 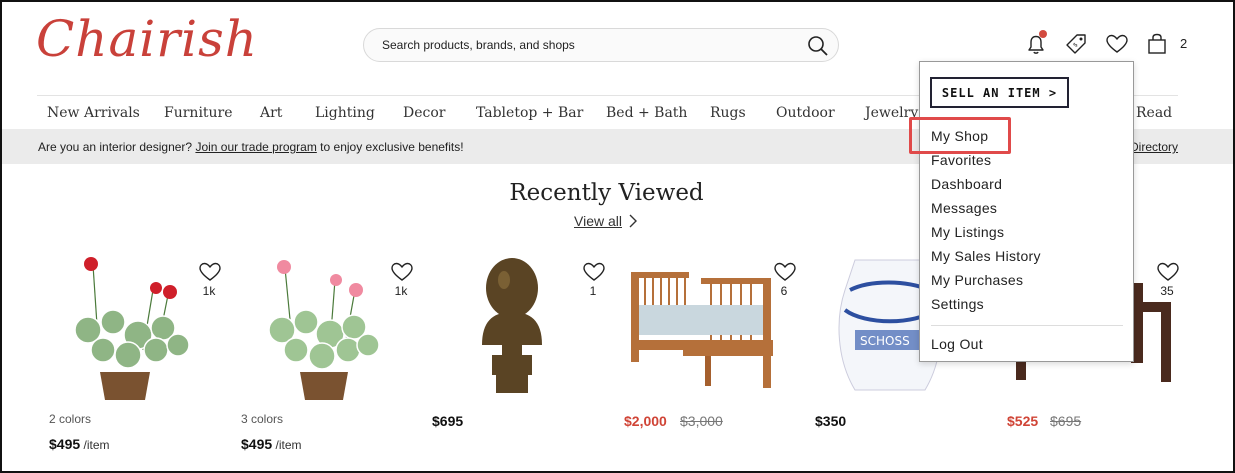 What do you see at coordinates (1154, 147) in the screenshot?
I see `directory-link: Directory` at bounding box center [1154, 147].